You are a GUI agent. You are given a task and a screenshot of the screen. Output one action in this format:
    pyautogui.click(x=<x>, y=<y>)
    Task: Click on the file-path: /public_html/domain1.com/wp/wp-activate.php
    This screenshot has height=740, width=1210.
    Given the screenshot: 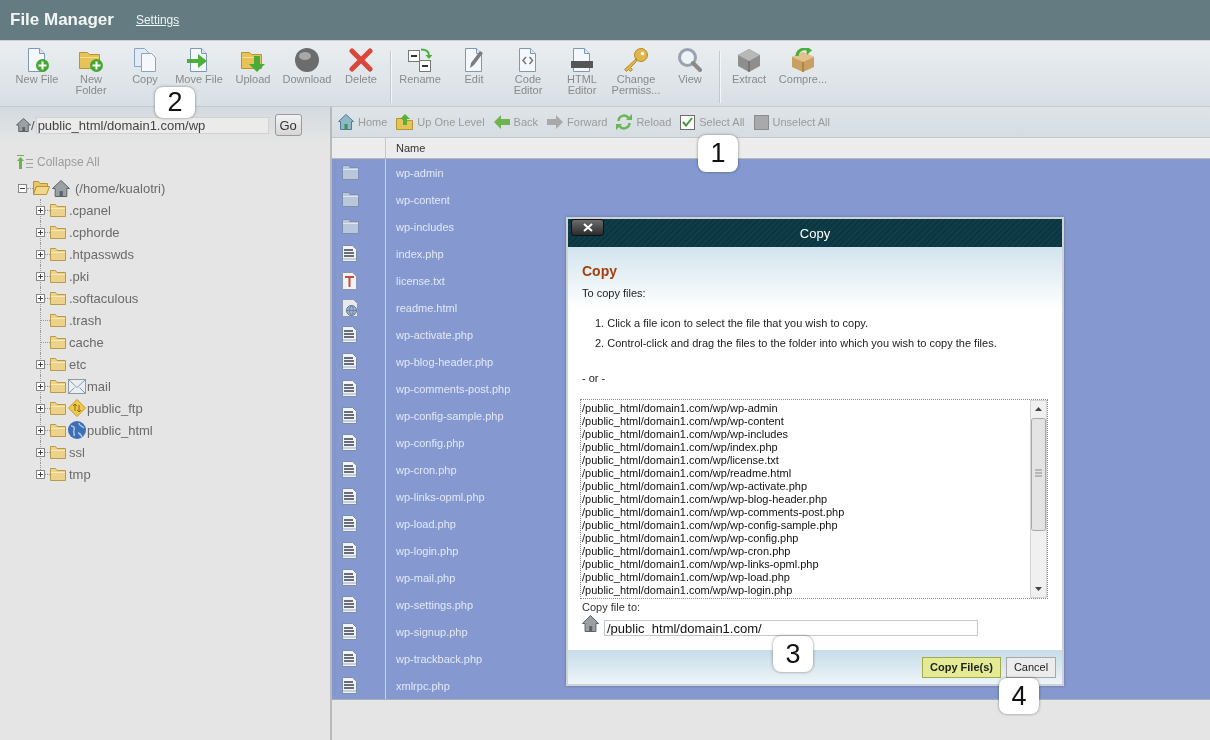 What is the action you would take?
    pyautogui.click(x=695, y=486)
    